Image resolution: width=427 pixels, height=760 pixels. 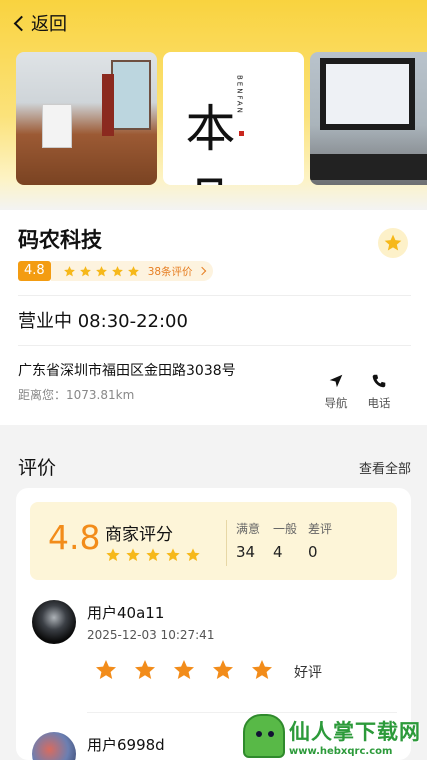 I want to click on watermark: 仙人掌下载网 www.hebxqrc.com, so click(x=335, y=736).